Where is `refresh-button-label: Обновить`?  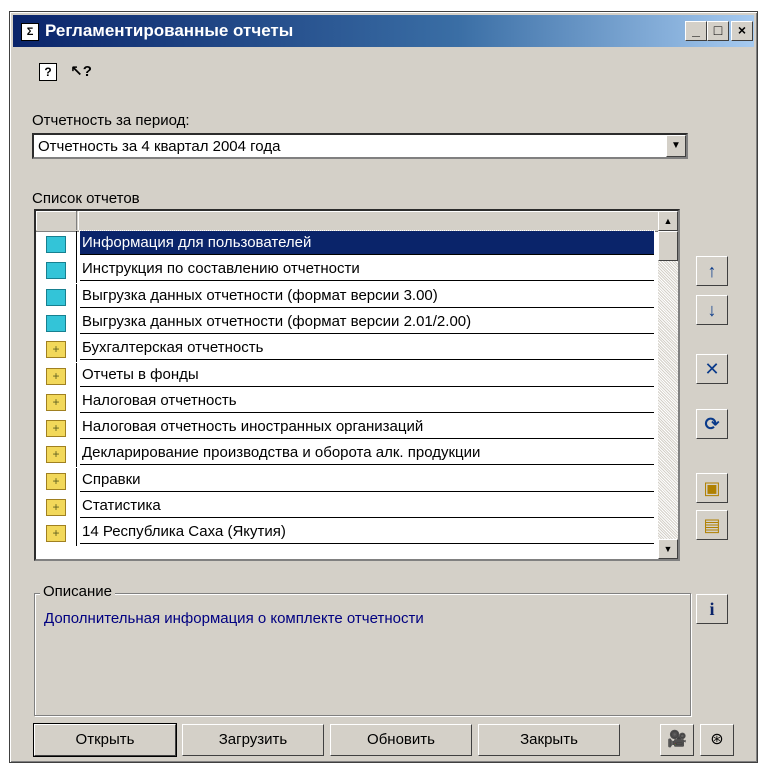 refresh-button-label: Обновить is located at coordinates (401, 739).